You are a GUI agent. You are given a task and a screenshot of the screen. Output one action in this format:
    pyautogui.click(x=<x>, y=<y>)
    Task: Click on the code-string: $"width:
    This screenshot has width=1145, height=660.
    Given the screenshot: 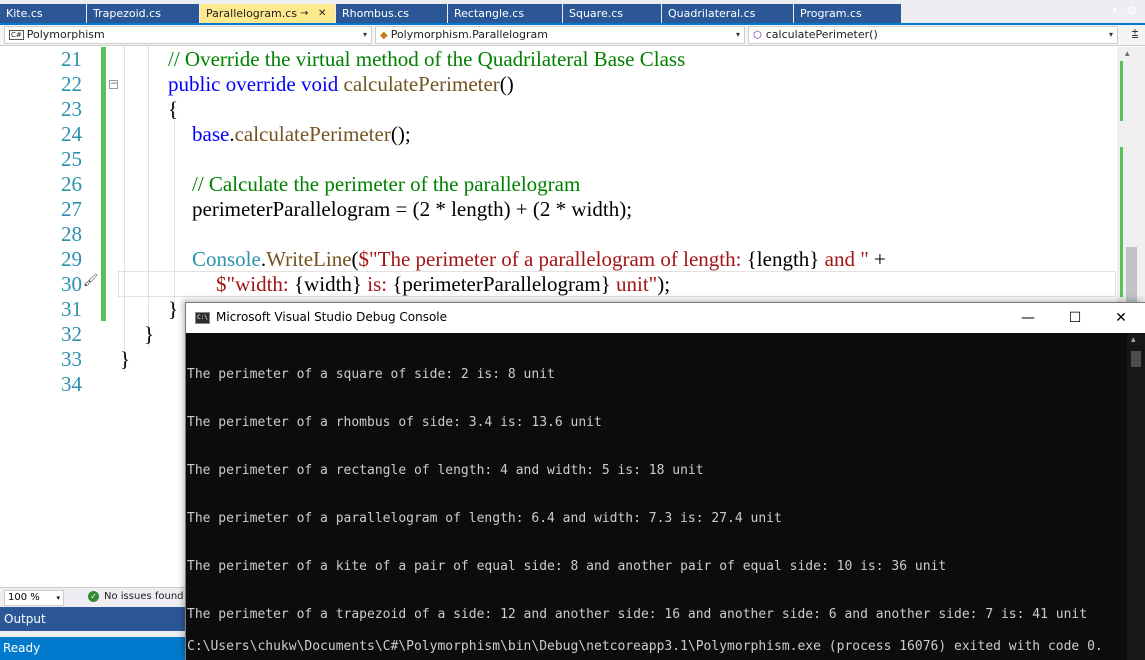 What is the action you would take?
    pyautogui.click(x=255, y=284)
    